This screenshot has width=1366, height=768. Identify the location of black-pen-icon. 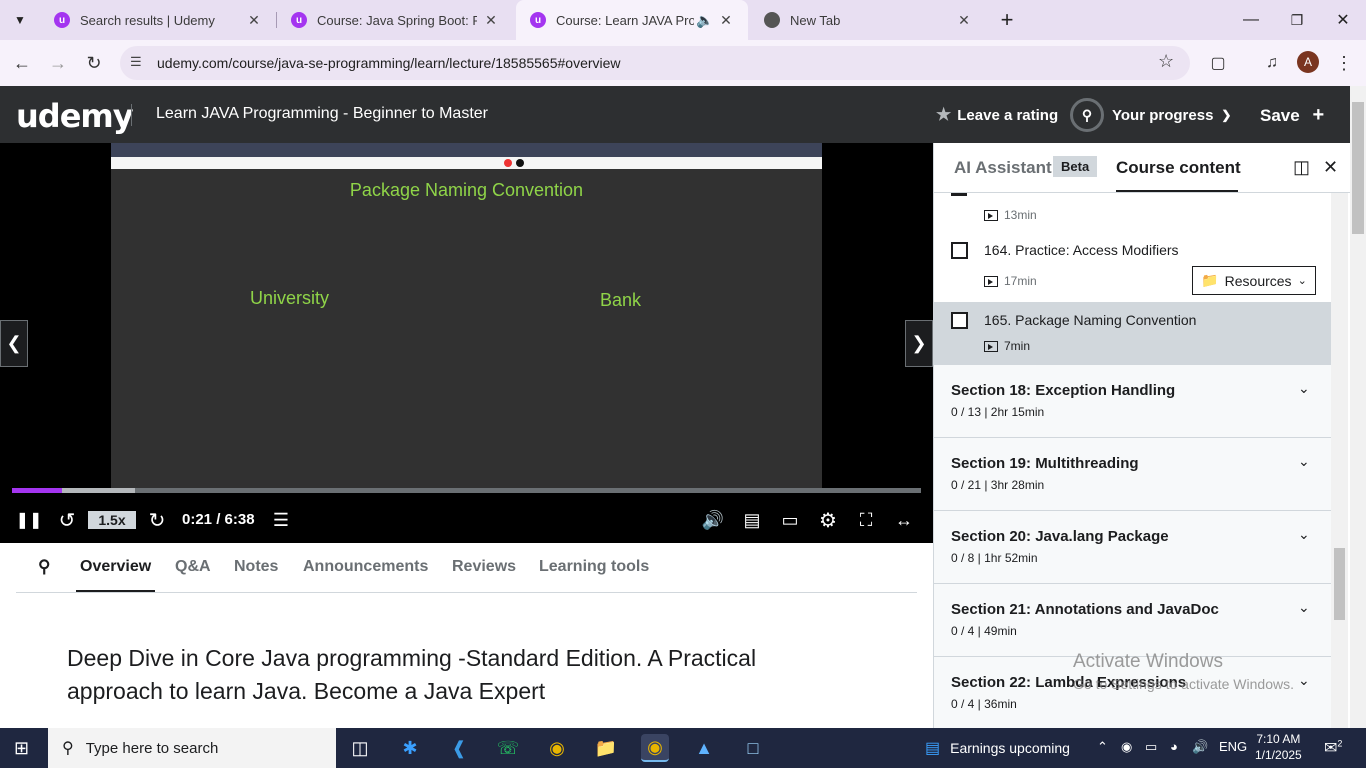
(520, 163).